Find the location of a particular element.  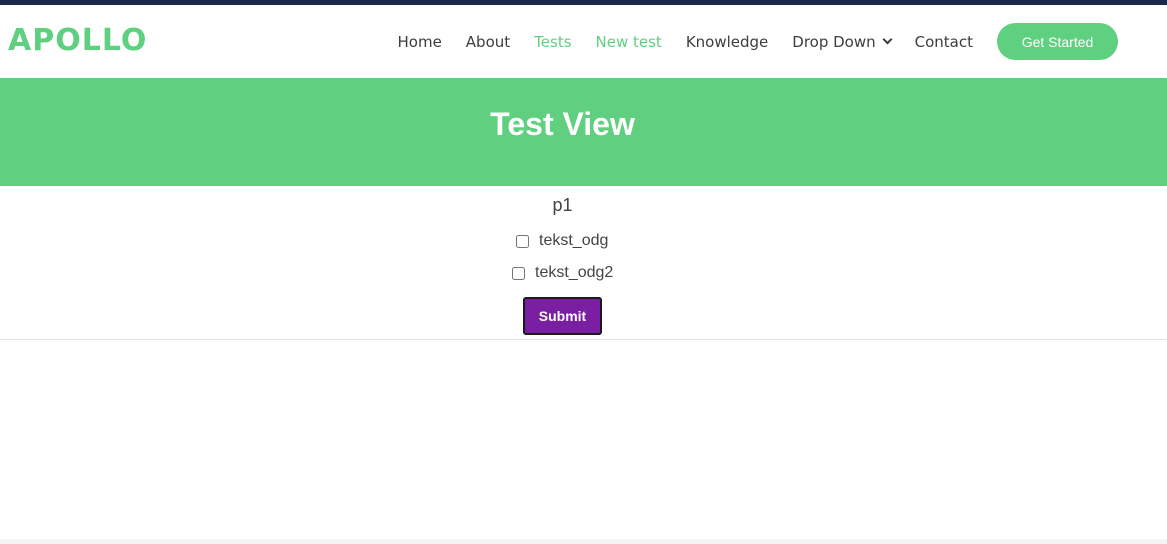

nav-item-tests: Tests is located at coordinates (552, 42).